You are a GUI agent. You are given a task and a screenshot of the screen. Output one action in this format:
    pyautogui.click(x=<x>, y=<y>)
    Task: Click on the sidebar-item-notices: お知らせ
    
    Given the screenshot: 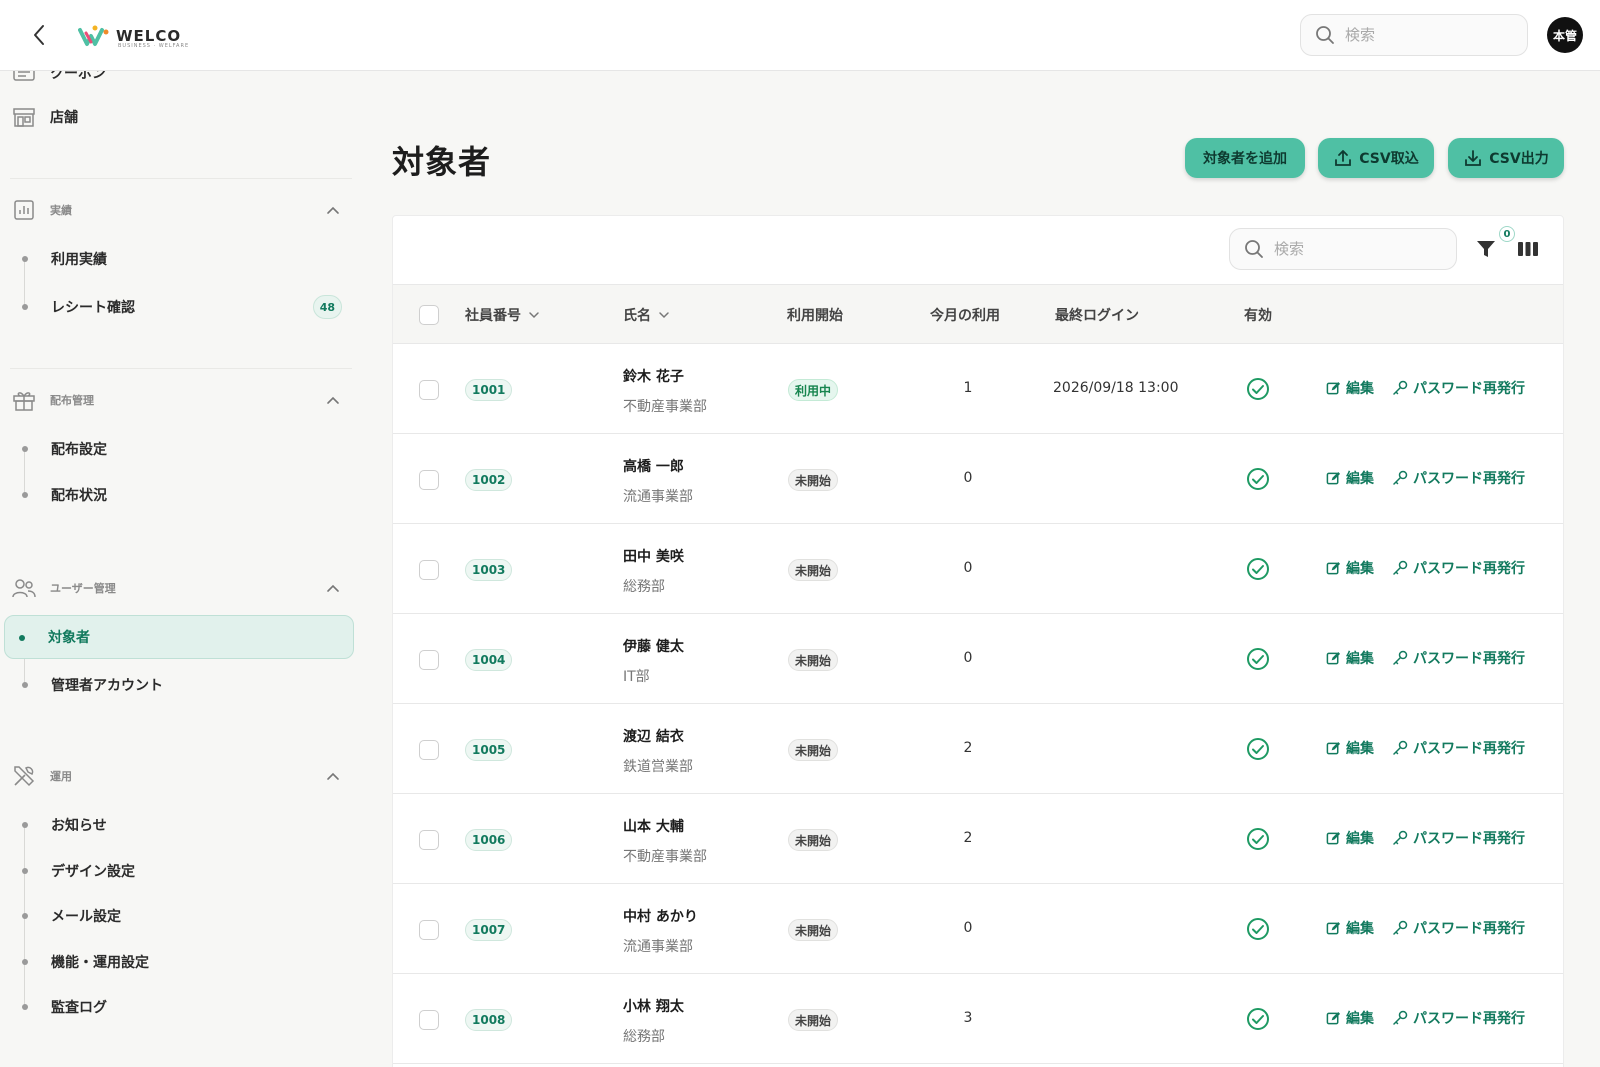 What is the action you would take?
    pyautogui.click(x=181, y=825)
    